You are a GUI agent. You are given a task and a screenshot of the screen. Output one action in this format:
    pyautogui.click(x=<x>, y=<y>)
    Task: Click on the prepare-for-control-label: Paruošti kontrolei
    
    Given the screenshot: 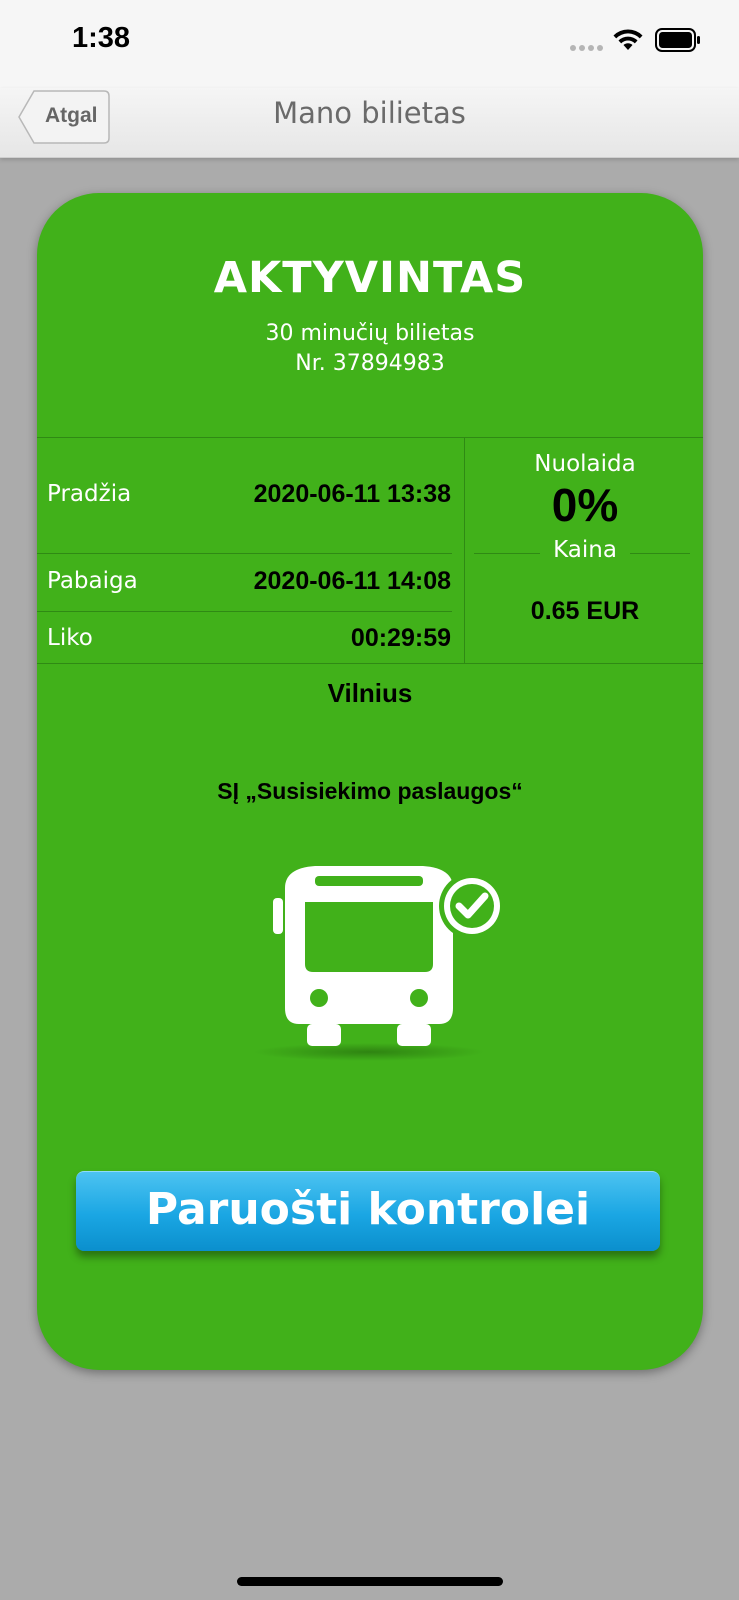 What is the action you would take?
    pyautogui.click(x=368, y=1209)
    